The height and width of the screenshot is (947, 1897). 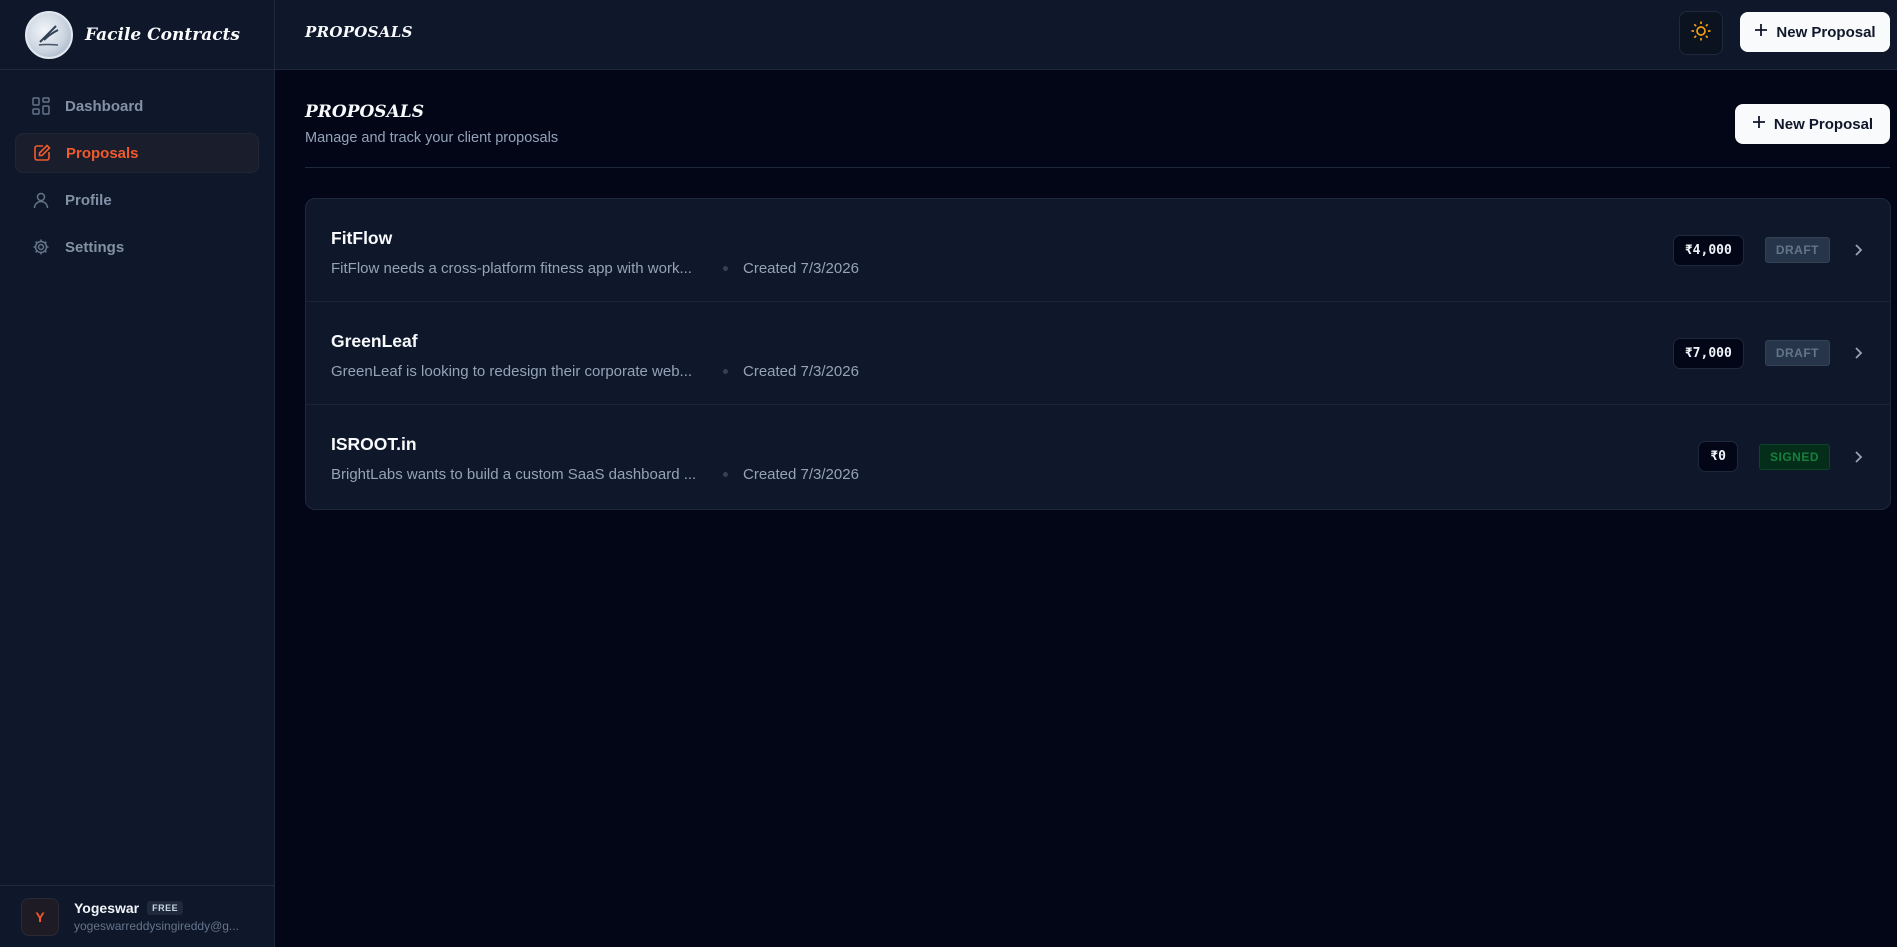 I want to click on proposal-actions: ₹0 SIGNED, so click(x=1781, y=456).